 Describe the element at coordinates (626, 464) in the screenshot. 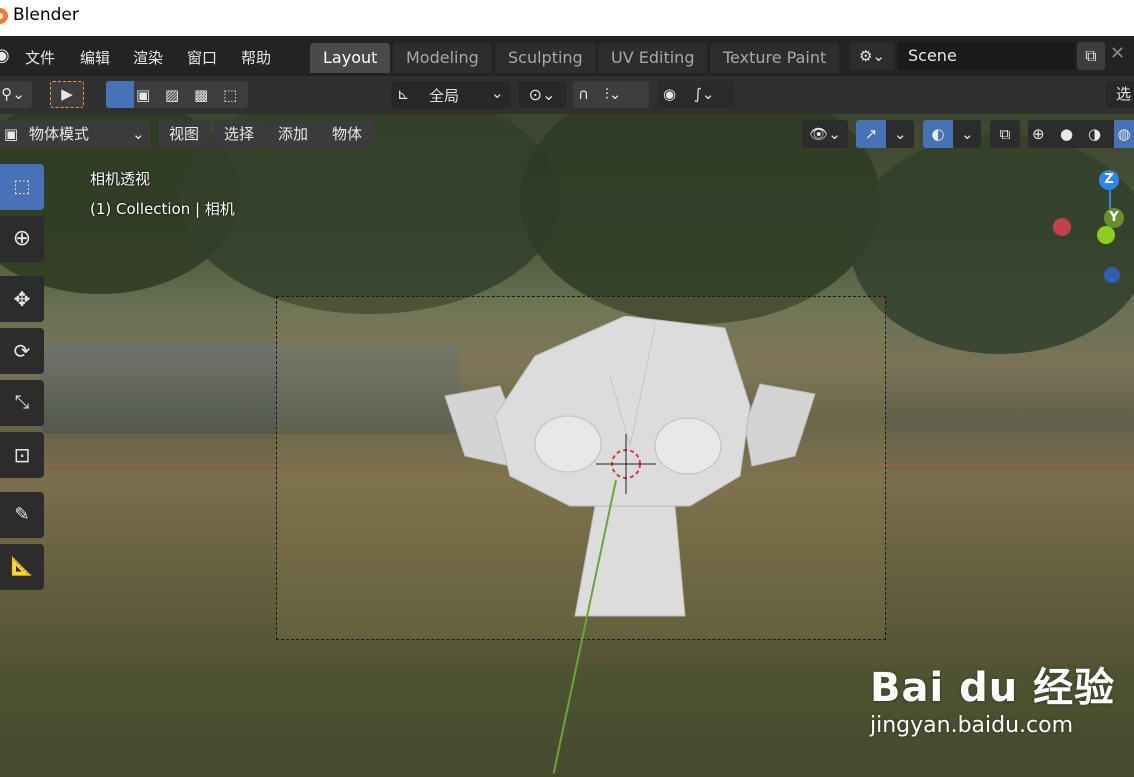

I see `3d-cursor-icon` at that location.